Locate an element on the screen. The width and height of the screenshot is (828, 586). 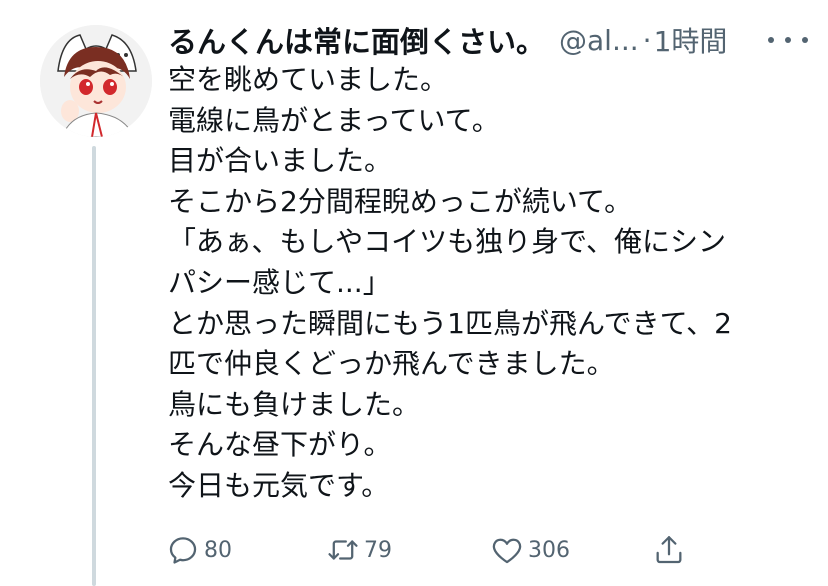
tweet-line: とか思った瞬間にもう1匹鳥が飛んできて、2 is located at coordinates (450, 323).